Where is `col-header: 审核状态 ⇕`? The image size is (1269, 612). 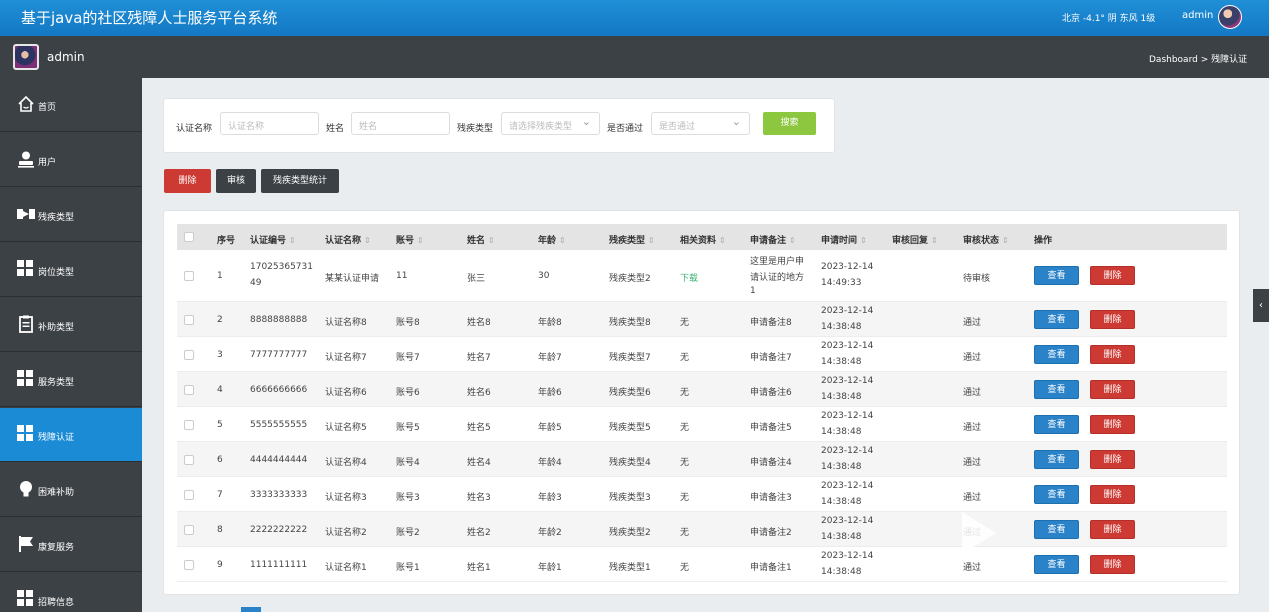 col-header: 审核状态 ⇕ is located at coordinates (986, 239).